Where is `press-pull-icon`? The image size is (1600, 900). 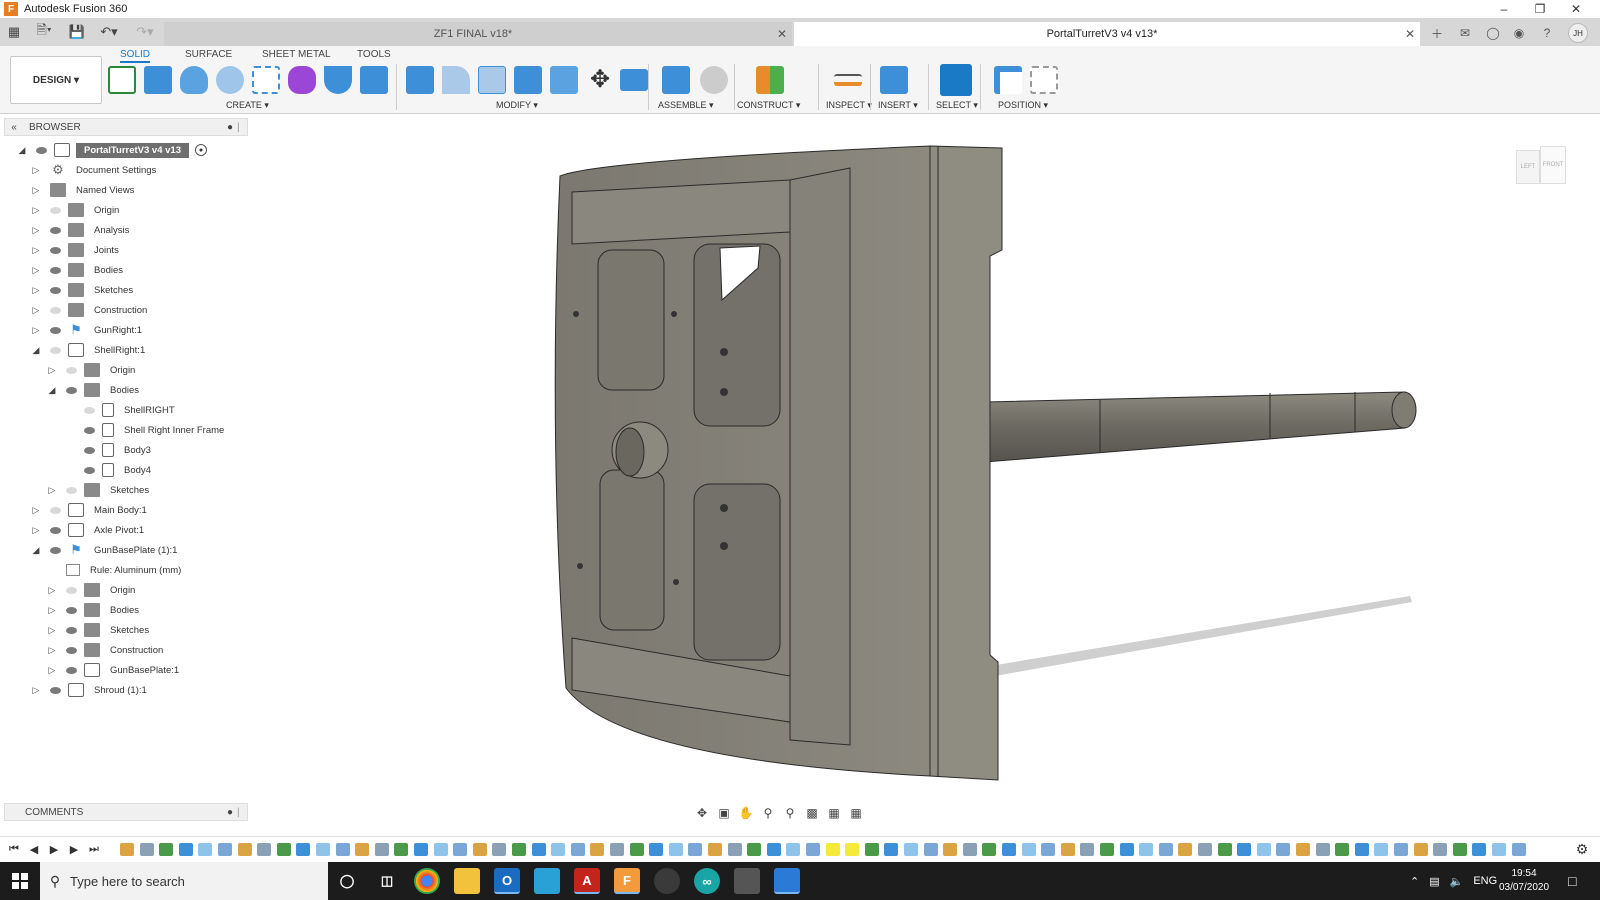 press-pull-icon is located at coordinates (420, 80).